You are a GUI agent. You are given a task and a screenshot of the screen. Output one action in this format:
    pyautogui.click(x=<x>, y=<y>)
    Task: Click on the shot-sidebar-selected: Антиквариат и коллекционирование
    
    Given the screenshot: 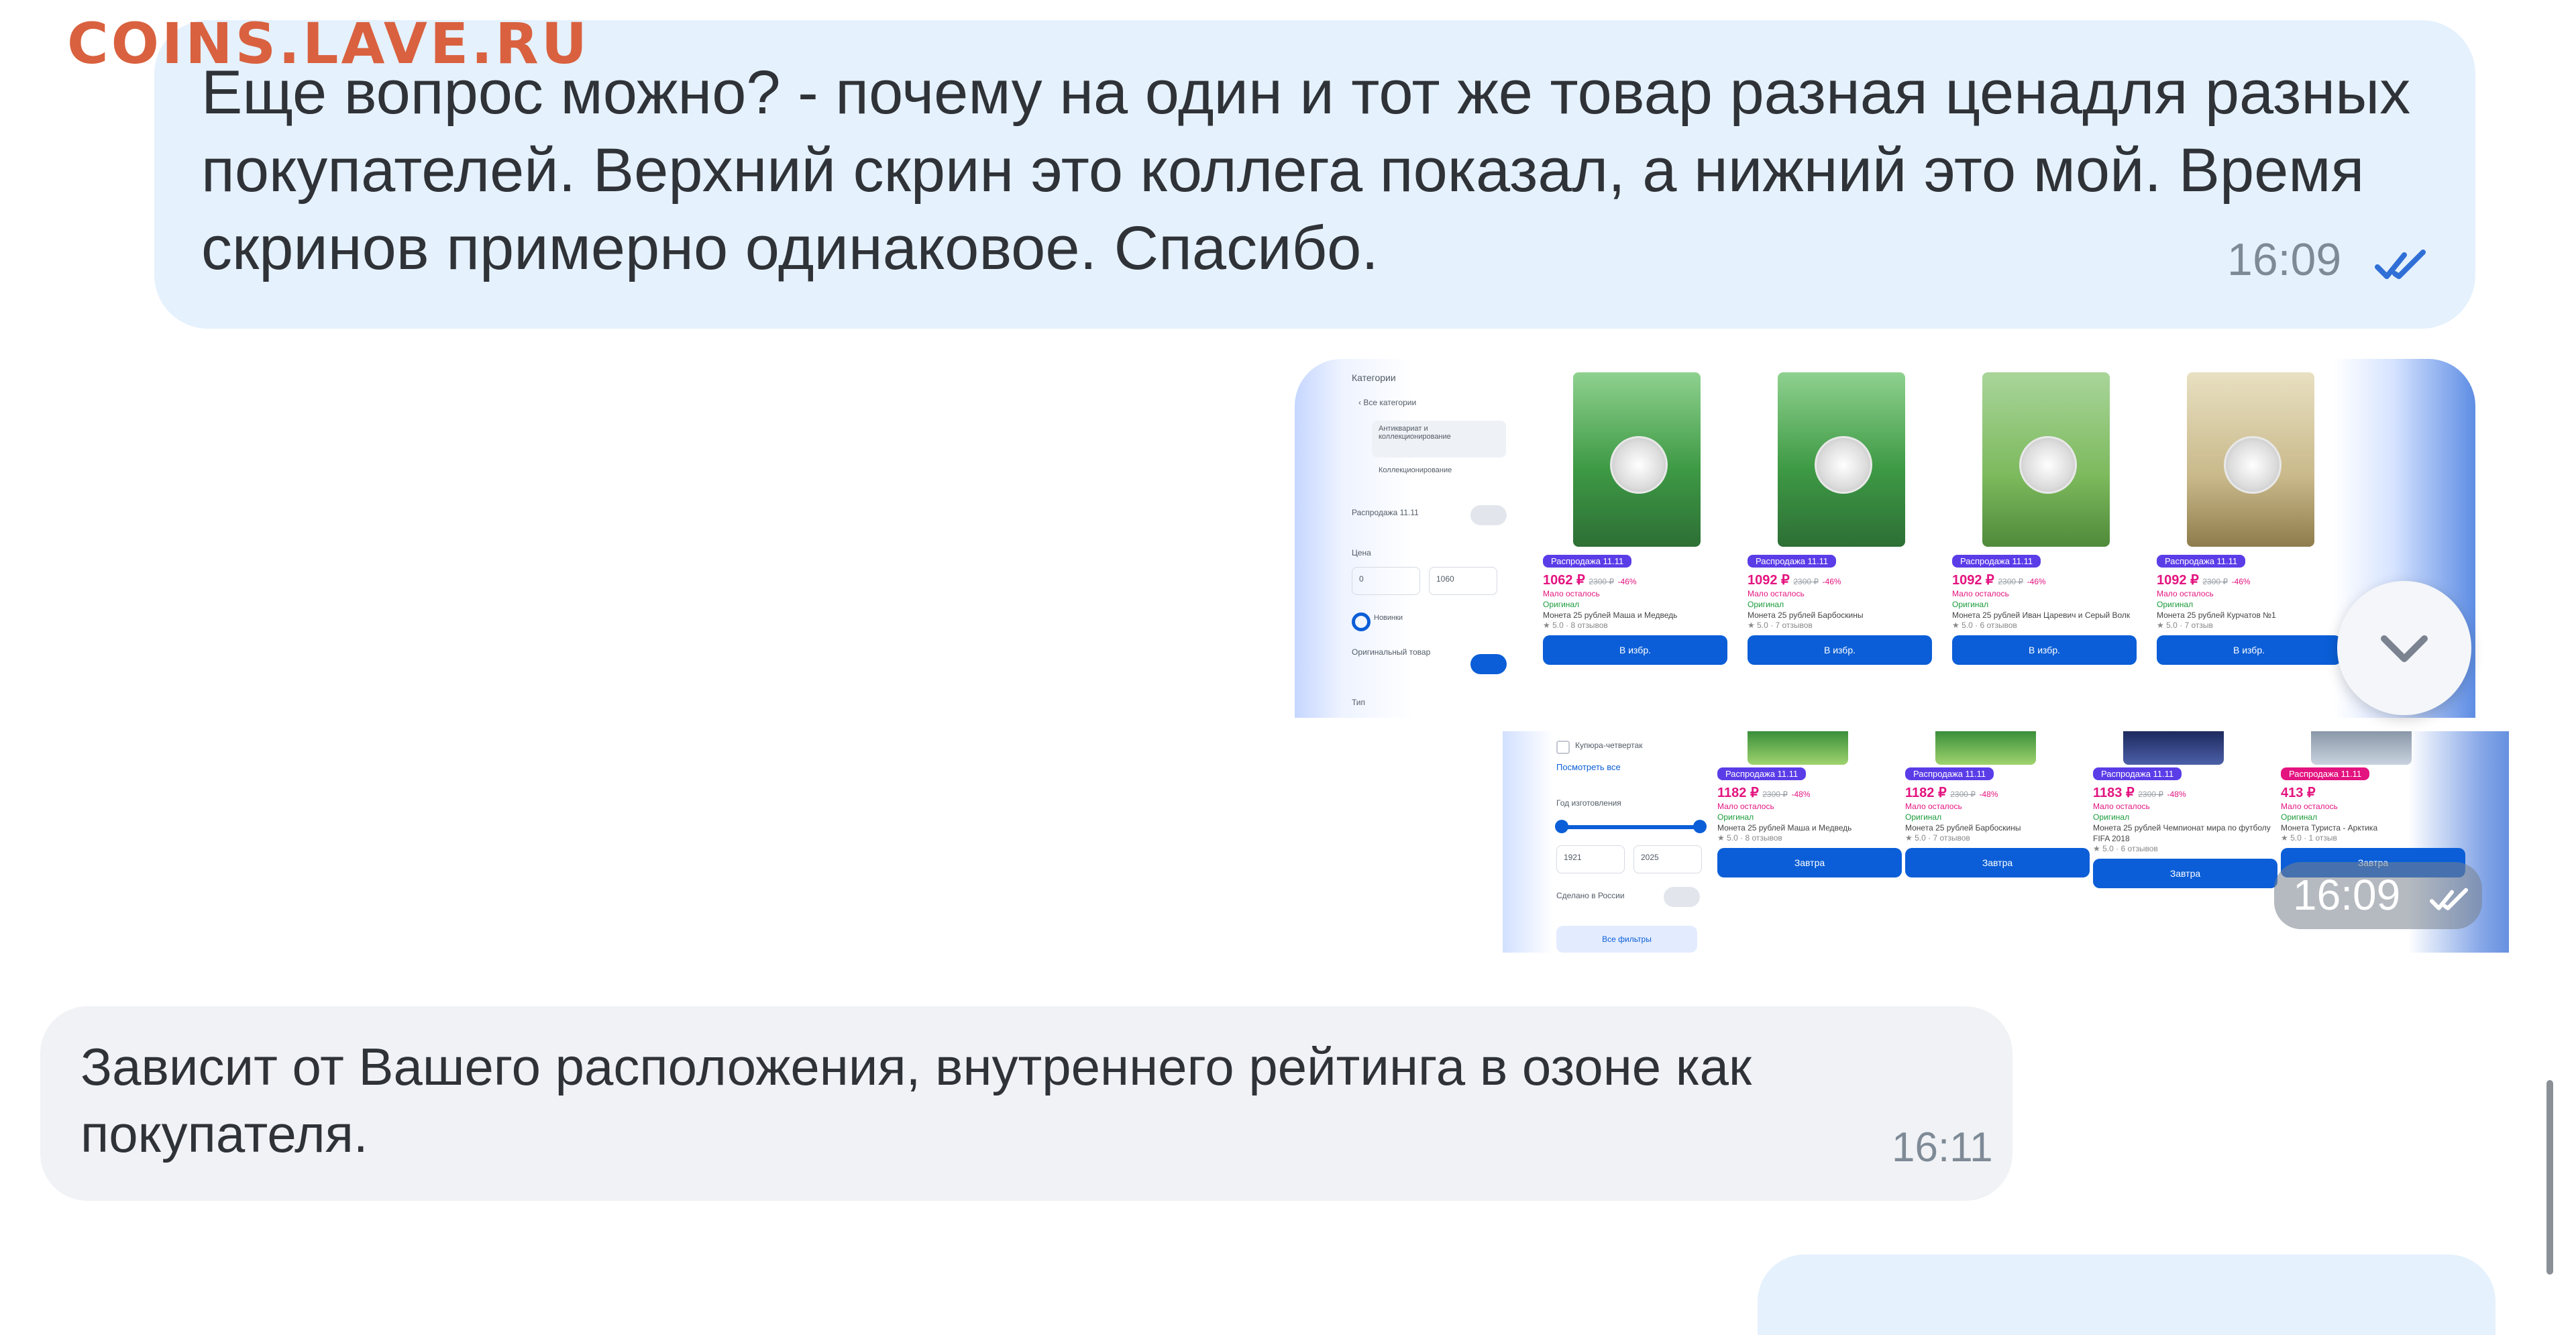 What is the action you would take?
    pyautogui.click(x=1439, y=439)
    